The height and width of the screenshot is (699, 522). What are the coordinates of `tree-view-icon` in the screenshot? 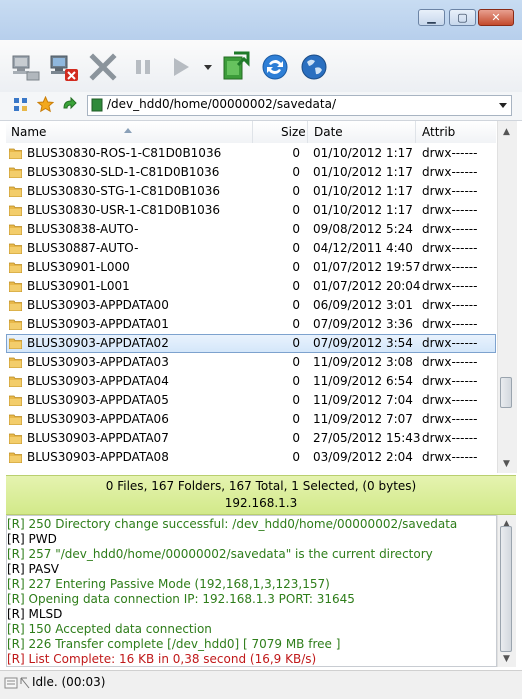 It's located at (20, 104).